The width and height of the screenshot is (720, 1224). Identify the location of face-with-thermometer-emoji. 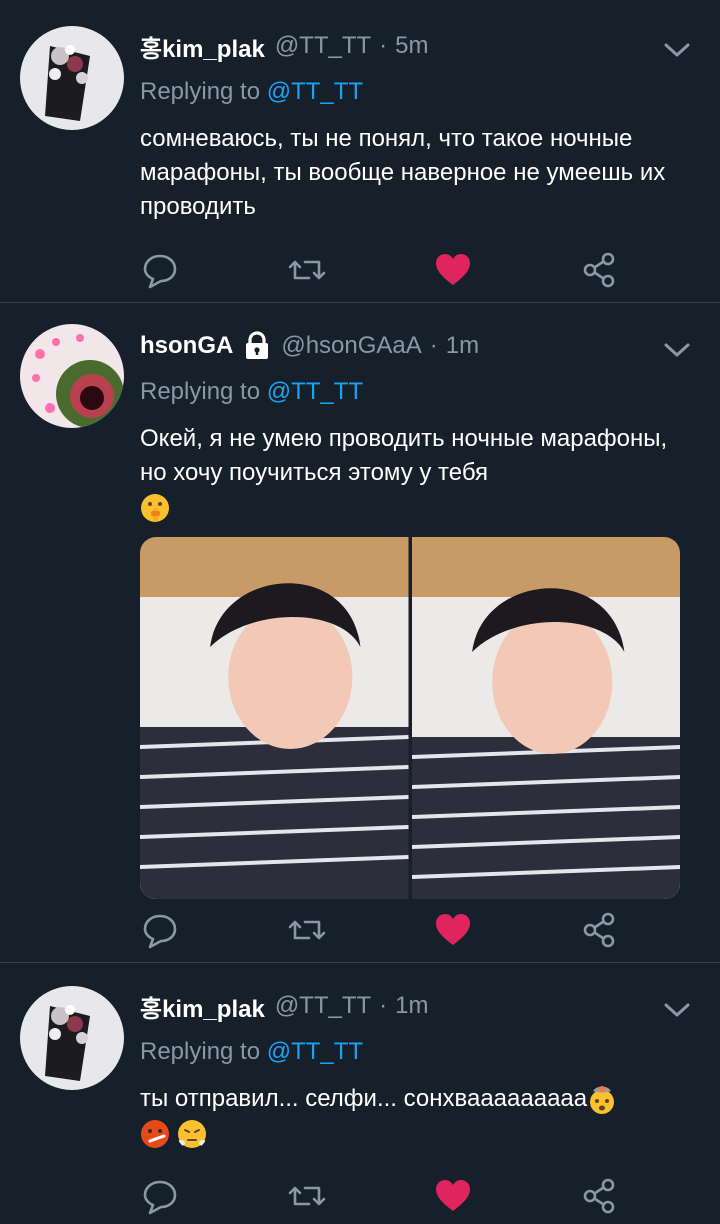
(155, 1133).